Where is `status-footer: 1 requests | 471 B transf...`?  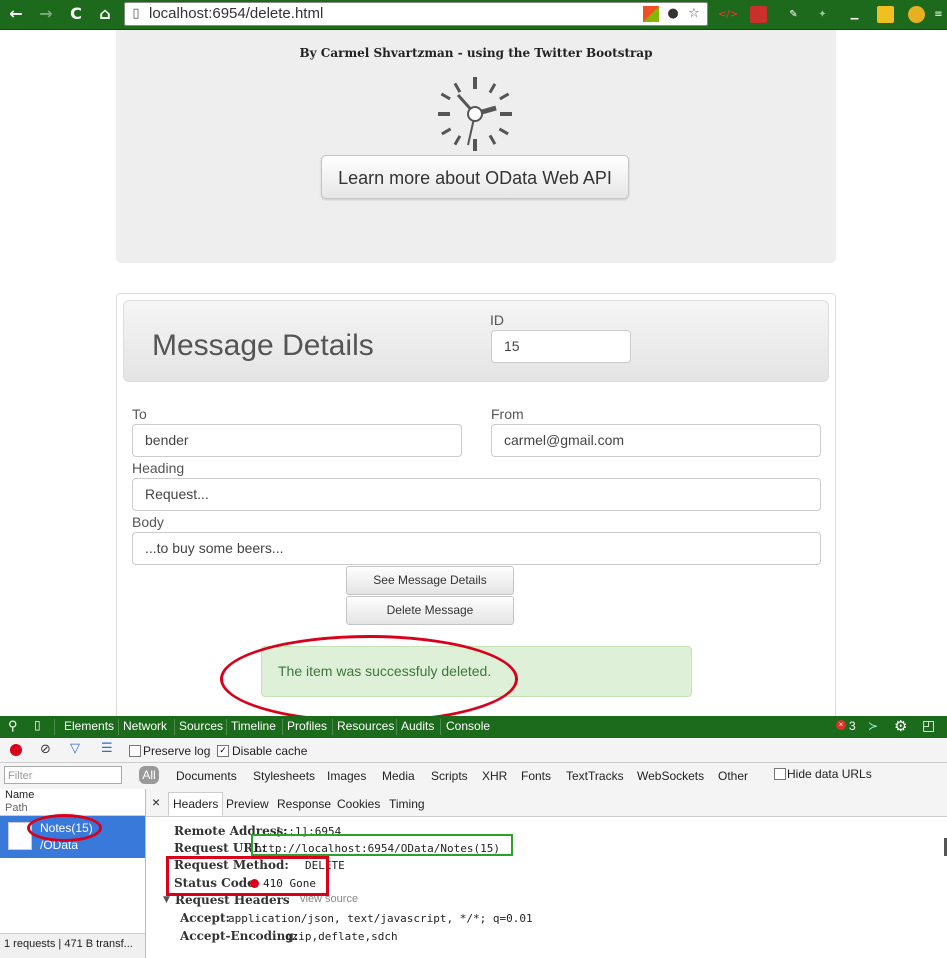 status-footer: 1 requests | 471 B transf... is located at coordinates (72, 945).